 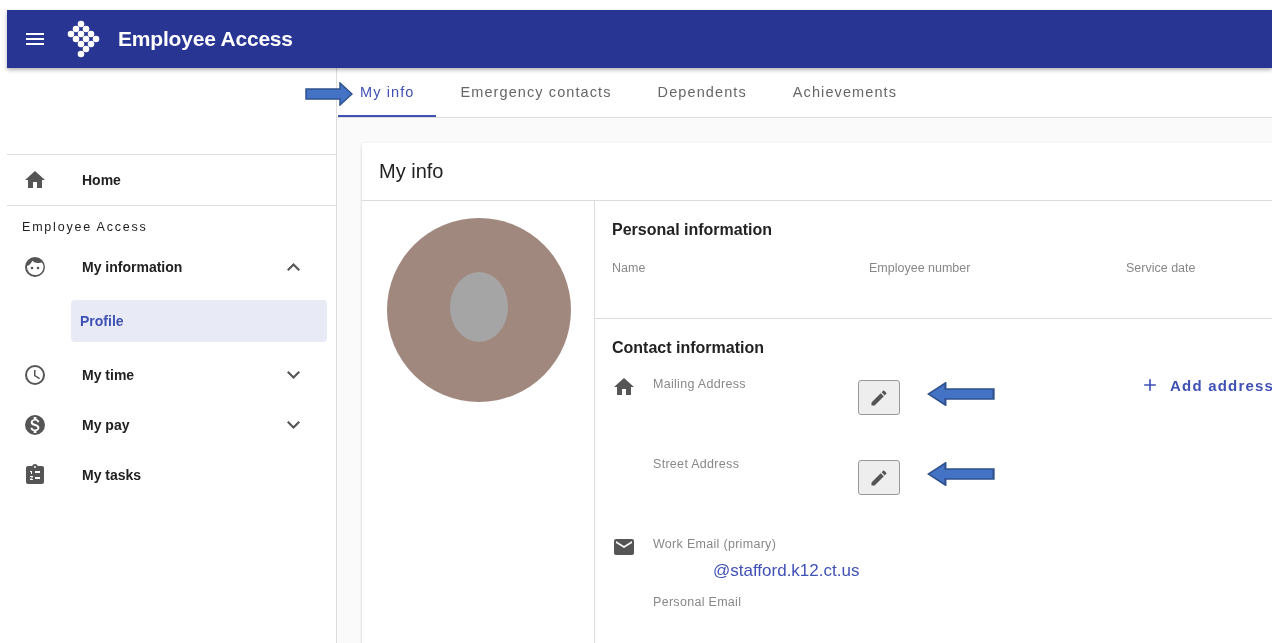 What do you see at coordinates (167, 180) in the screenshot?
I see `nav-item: Home` at bounding box center [167, 180].